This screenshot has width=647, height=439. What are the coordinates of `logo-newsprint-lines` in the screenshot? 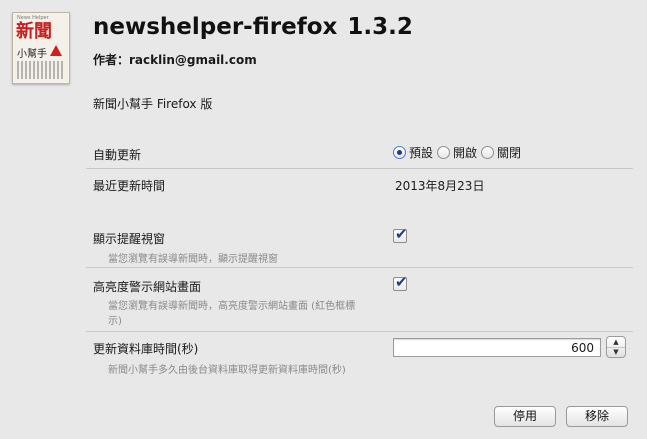 It's located at (41, 70).